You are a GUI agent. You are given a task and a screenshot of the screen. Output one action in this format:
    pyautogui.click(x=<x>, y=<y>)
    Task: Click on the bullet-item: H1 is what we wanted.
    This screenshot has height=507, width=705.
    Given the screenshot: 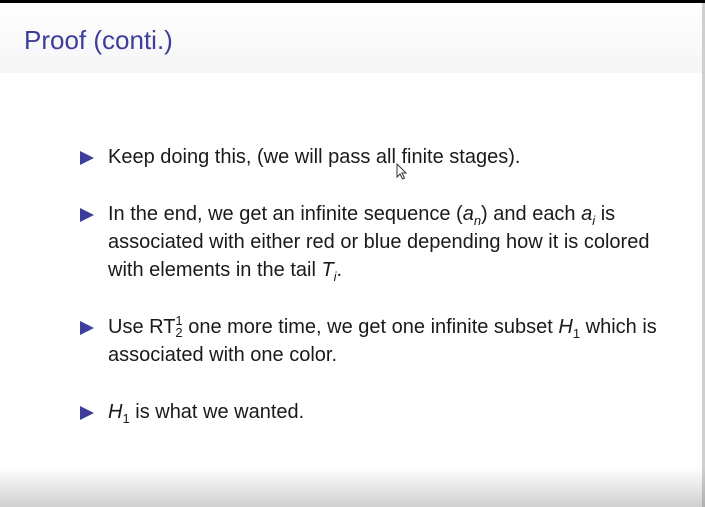 What is the action you would take?
    pyautogui.click(x=380, y=412)
    